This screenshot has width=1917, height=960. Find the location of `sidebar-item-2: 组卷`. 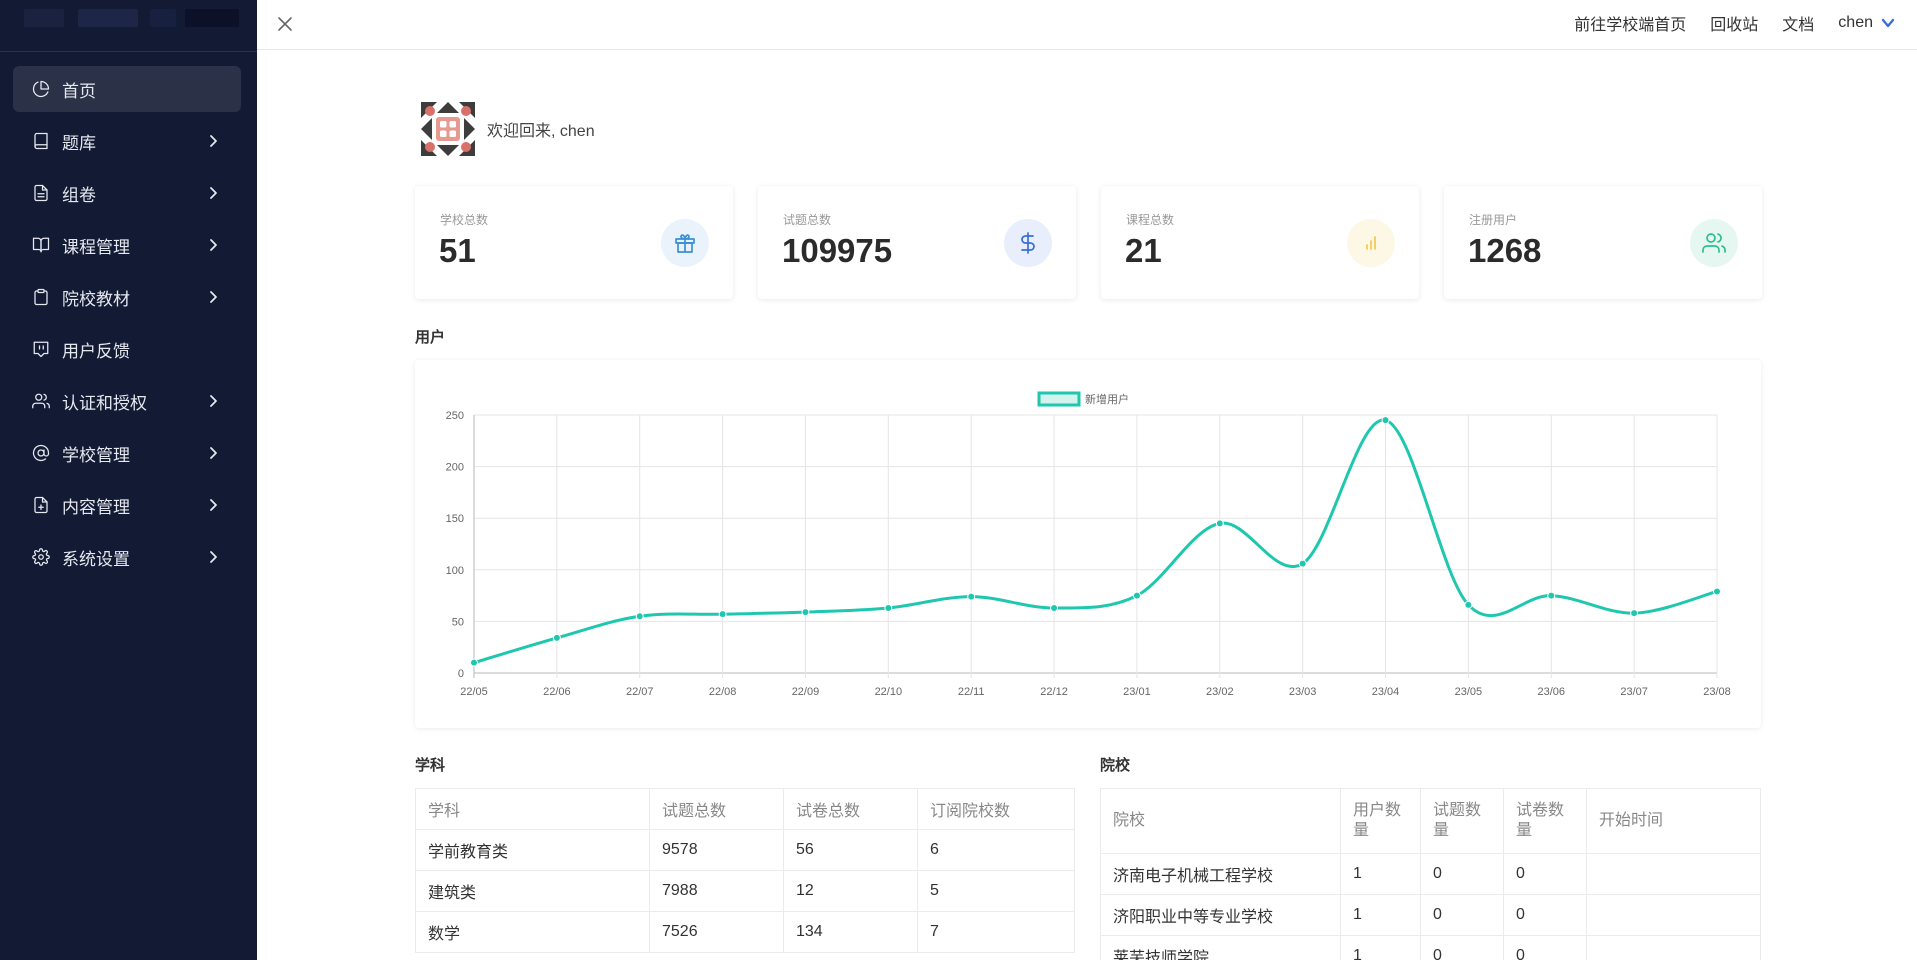

sidebar-item-2: 组卷 is located at coordinates (127, 193).